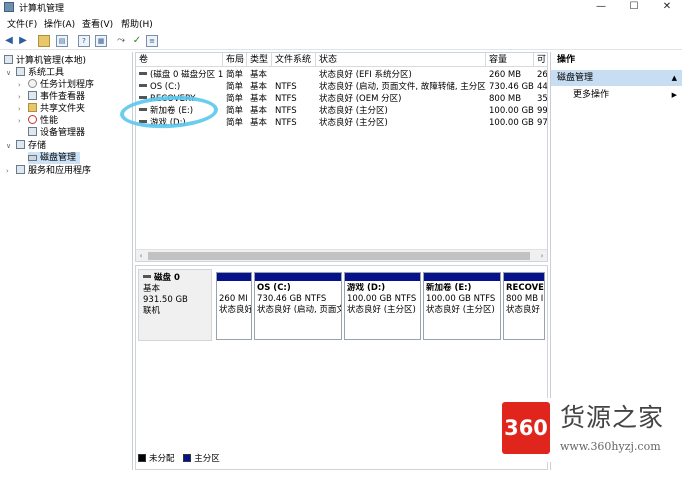 The width and height of the screenshot is (682, 485). What do you see at coordinates (616, 95) in the screenshot?
I see `more-actions-item: 更多操作 ▶` at bounding box center [616, 95].